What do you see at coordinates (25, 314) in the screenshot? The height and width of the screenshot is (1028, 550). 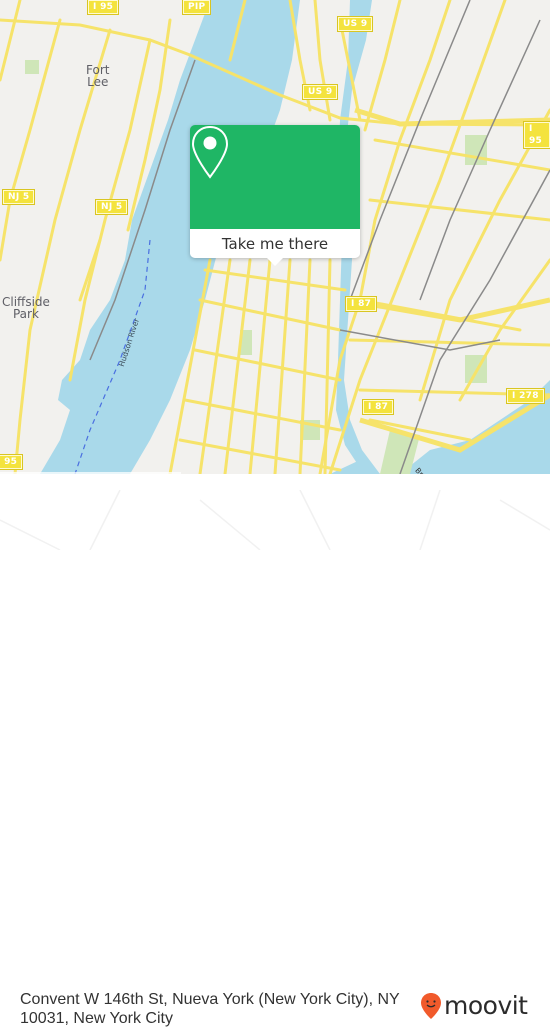 I see `place-label-line: Park` at bounding box center [25, 314].